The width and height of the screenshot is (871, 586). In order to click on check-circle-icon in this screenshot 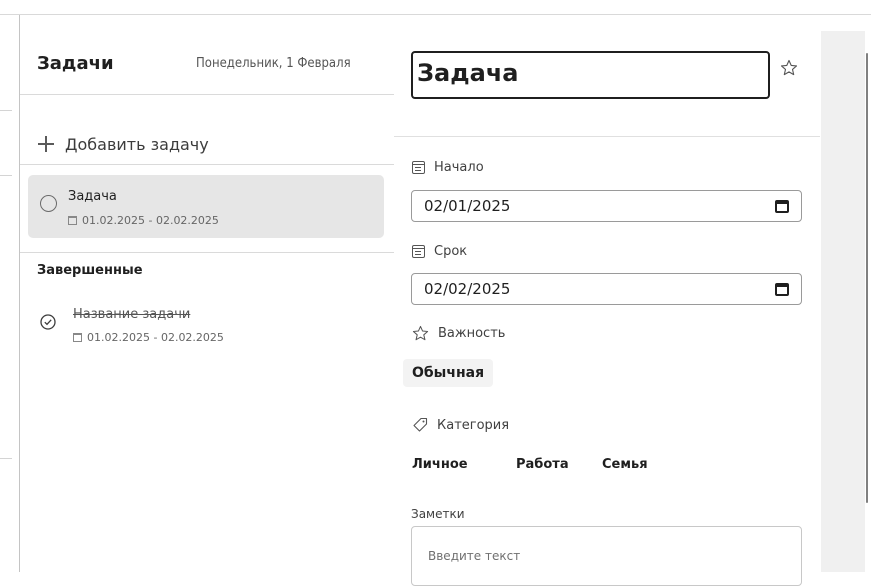, I will do `click(48, 322)`.